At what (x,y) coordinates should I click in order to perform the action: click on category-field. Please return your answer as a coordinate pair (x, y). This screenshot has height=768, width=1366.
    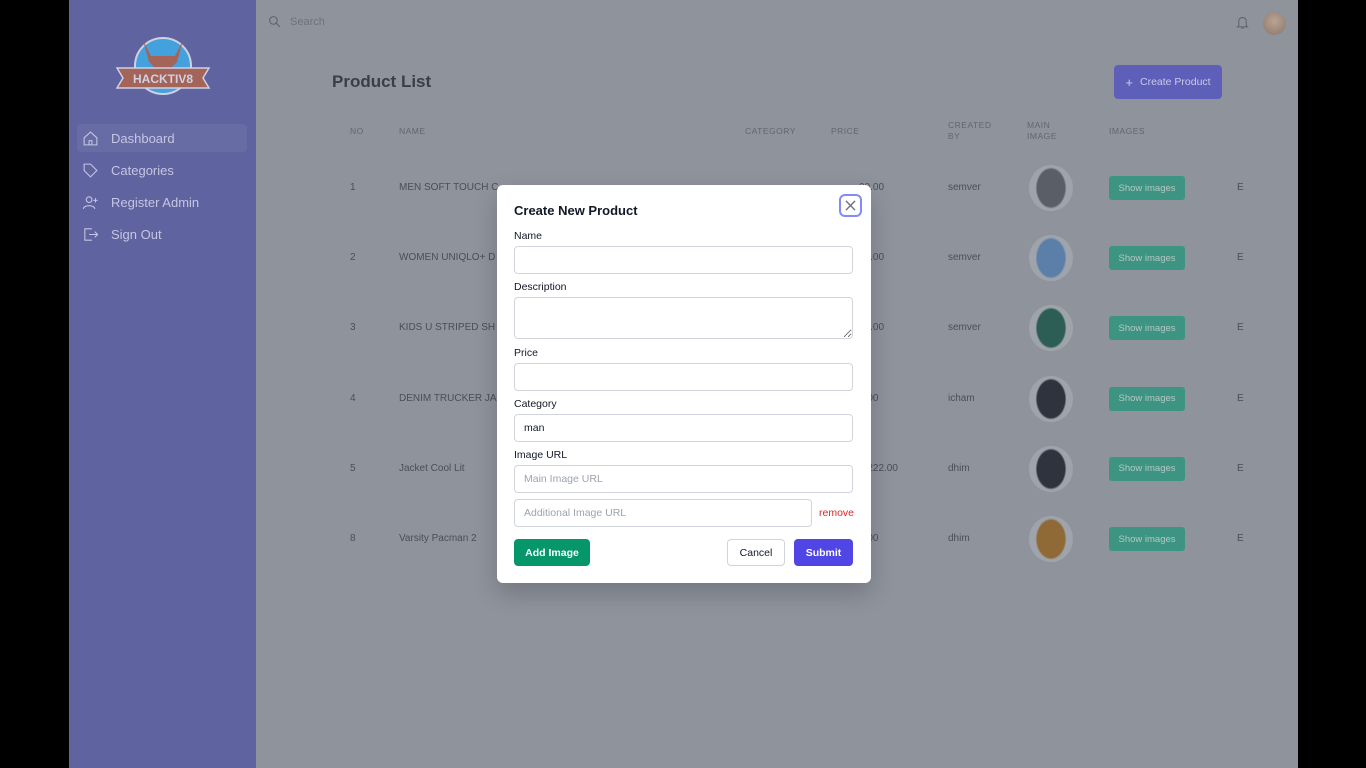
    Looking at the image, I should click on (683, 428).